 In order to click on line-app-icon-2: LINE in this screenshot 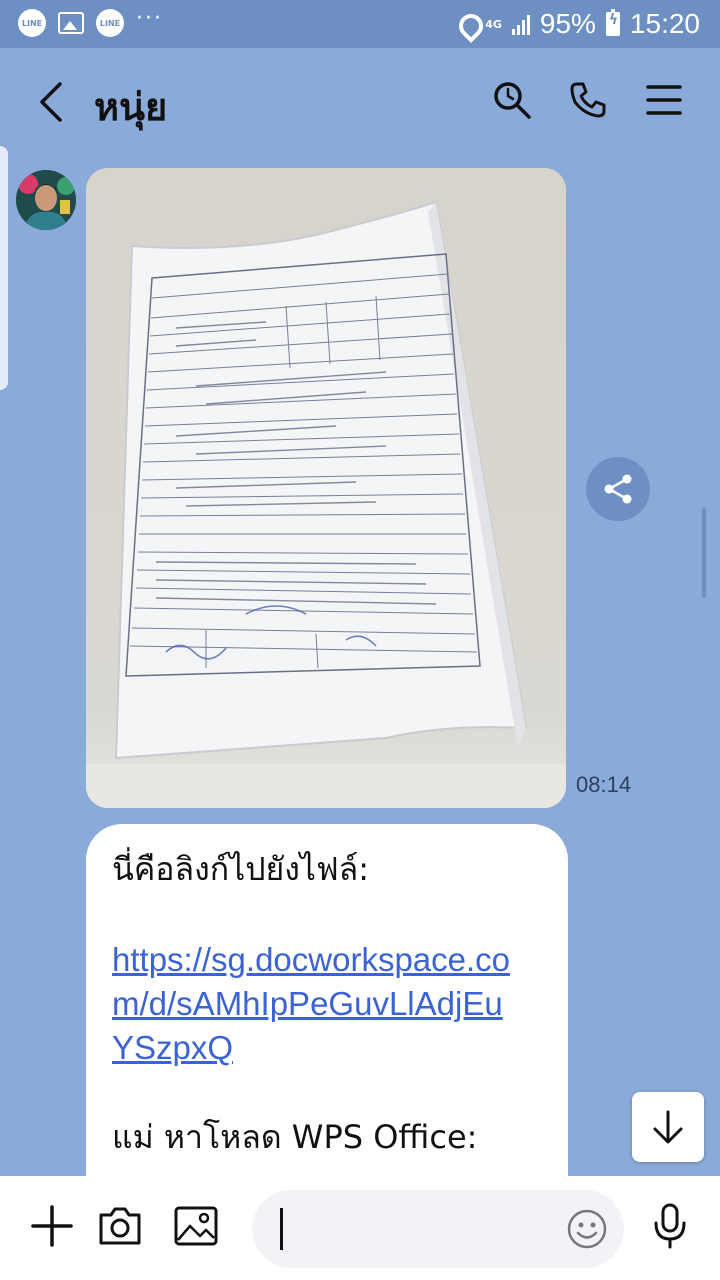, I will do `click(110, 23)`.